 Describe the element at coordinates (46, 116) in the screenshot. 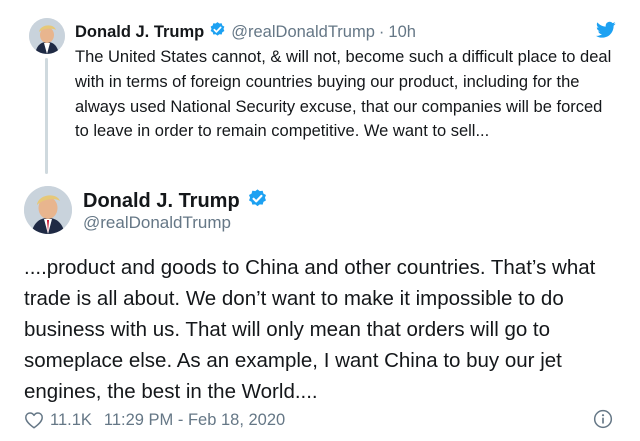

I see `thread-connector-line` at that location.